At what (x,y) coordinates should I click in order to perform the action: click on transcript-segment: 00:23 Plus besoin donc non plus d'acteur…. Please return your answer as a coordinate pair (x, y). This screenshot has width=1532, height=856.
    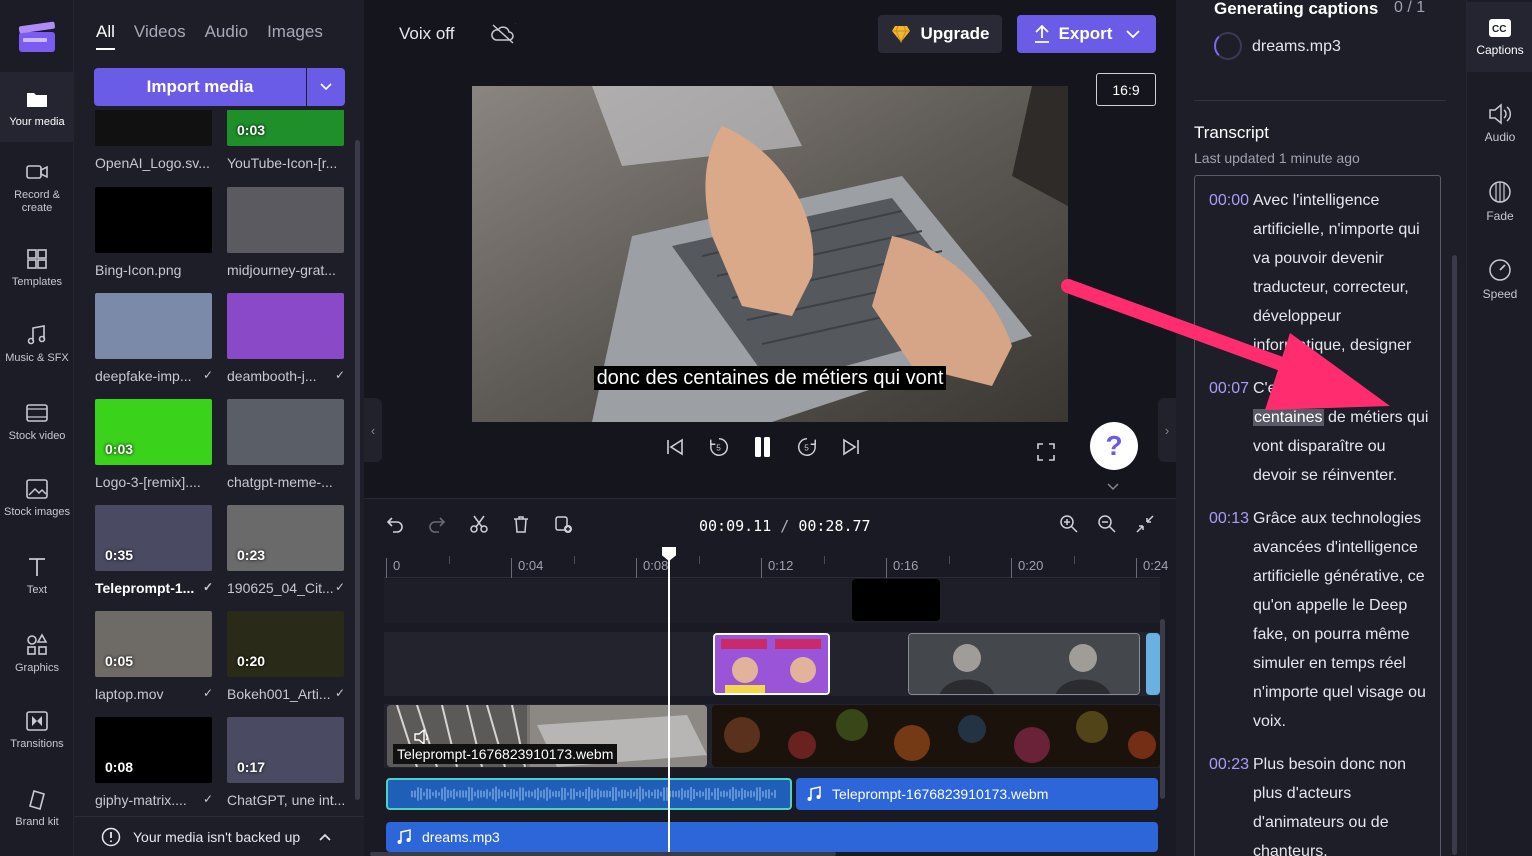
    Looking at the image, I should click on (1313, 803).